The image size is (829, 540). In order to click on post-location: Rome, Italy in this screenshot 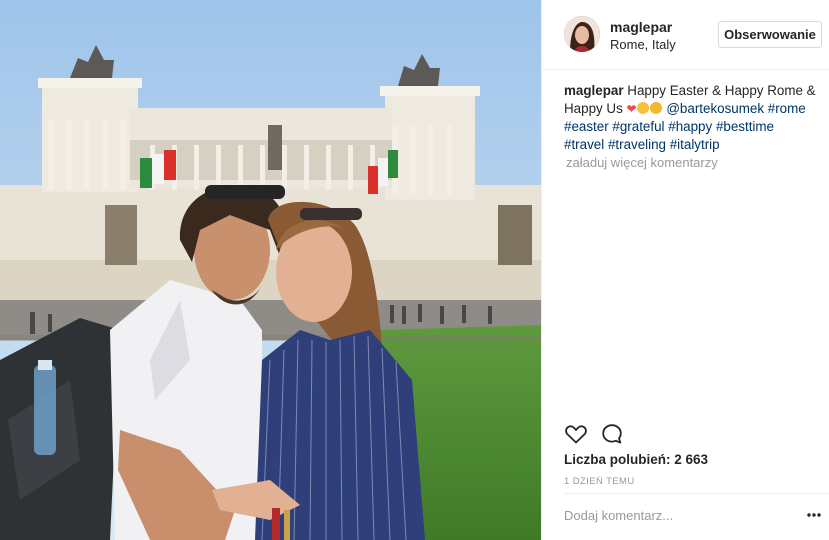, I will do `click(643, 44)`.